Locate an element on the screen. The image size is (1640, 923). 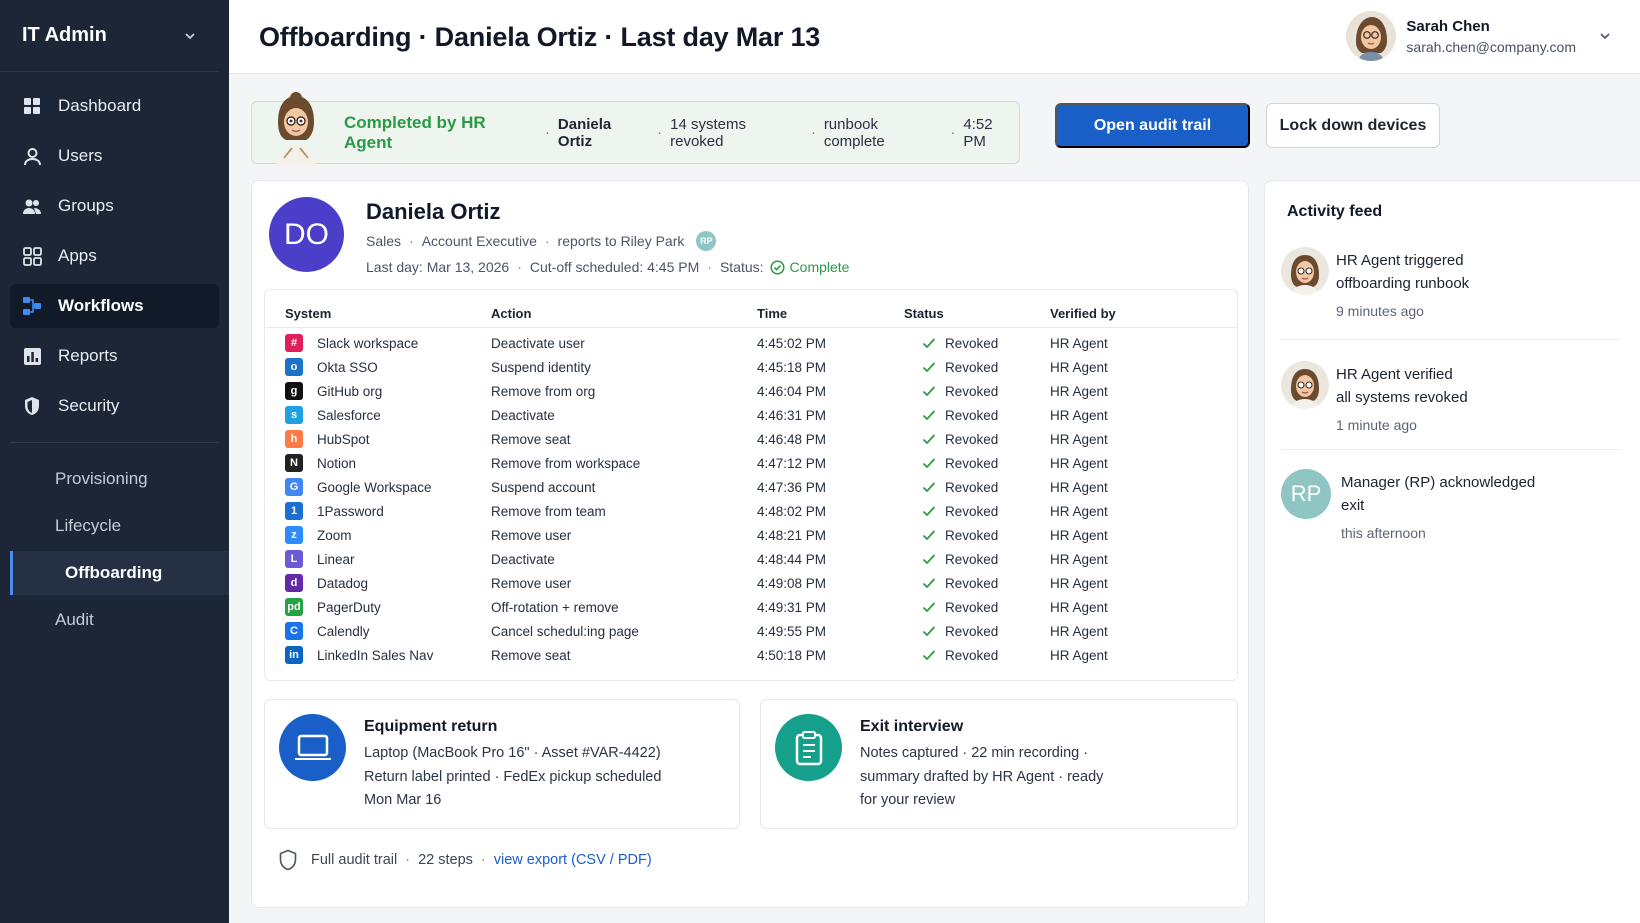
laptop-icon is located at coordinates (312, 747).